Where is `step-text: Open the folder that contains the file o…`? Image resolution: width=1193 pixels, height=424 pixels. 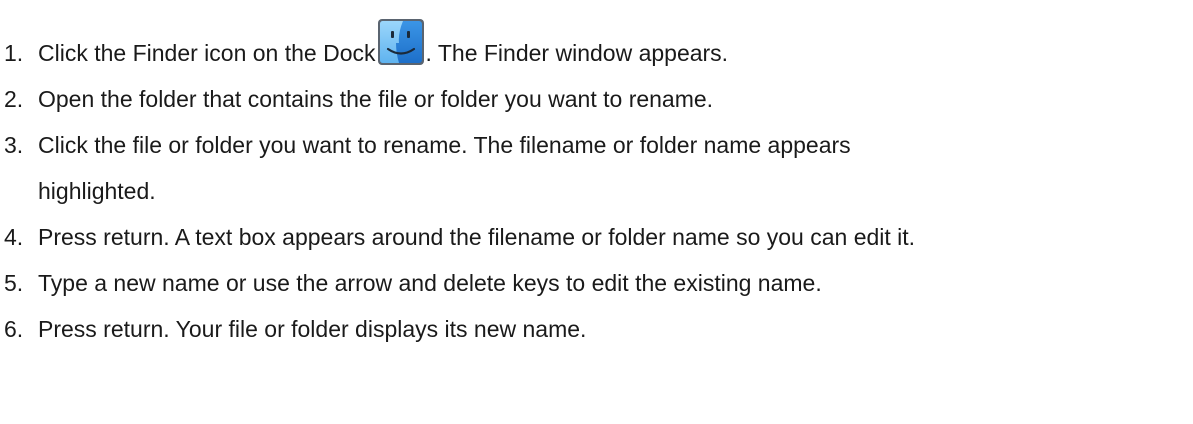
step-text: Open the folder that contains the file o… is located at coordinates (376, 99).